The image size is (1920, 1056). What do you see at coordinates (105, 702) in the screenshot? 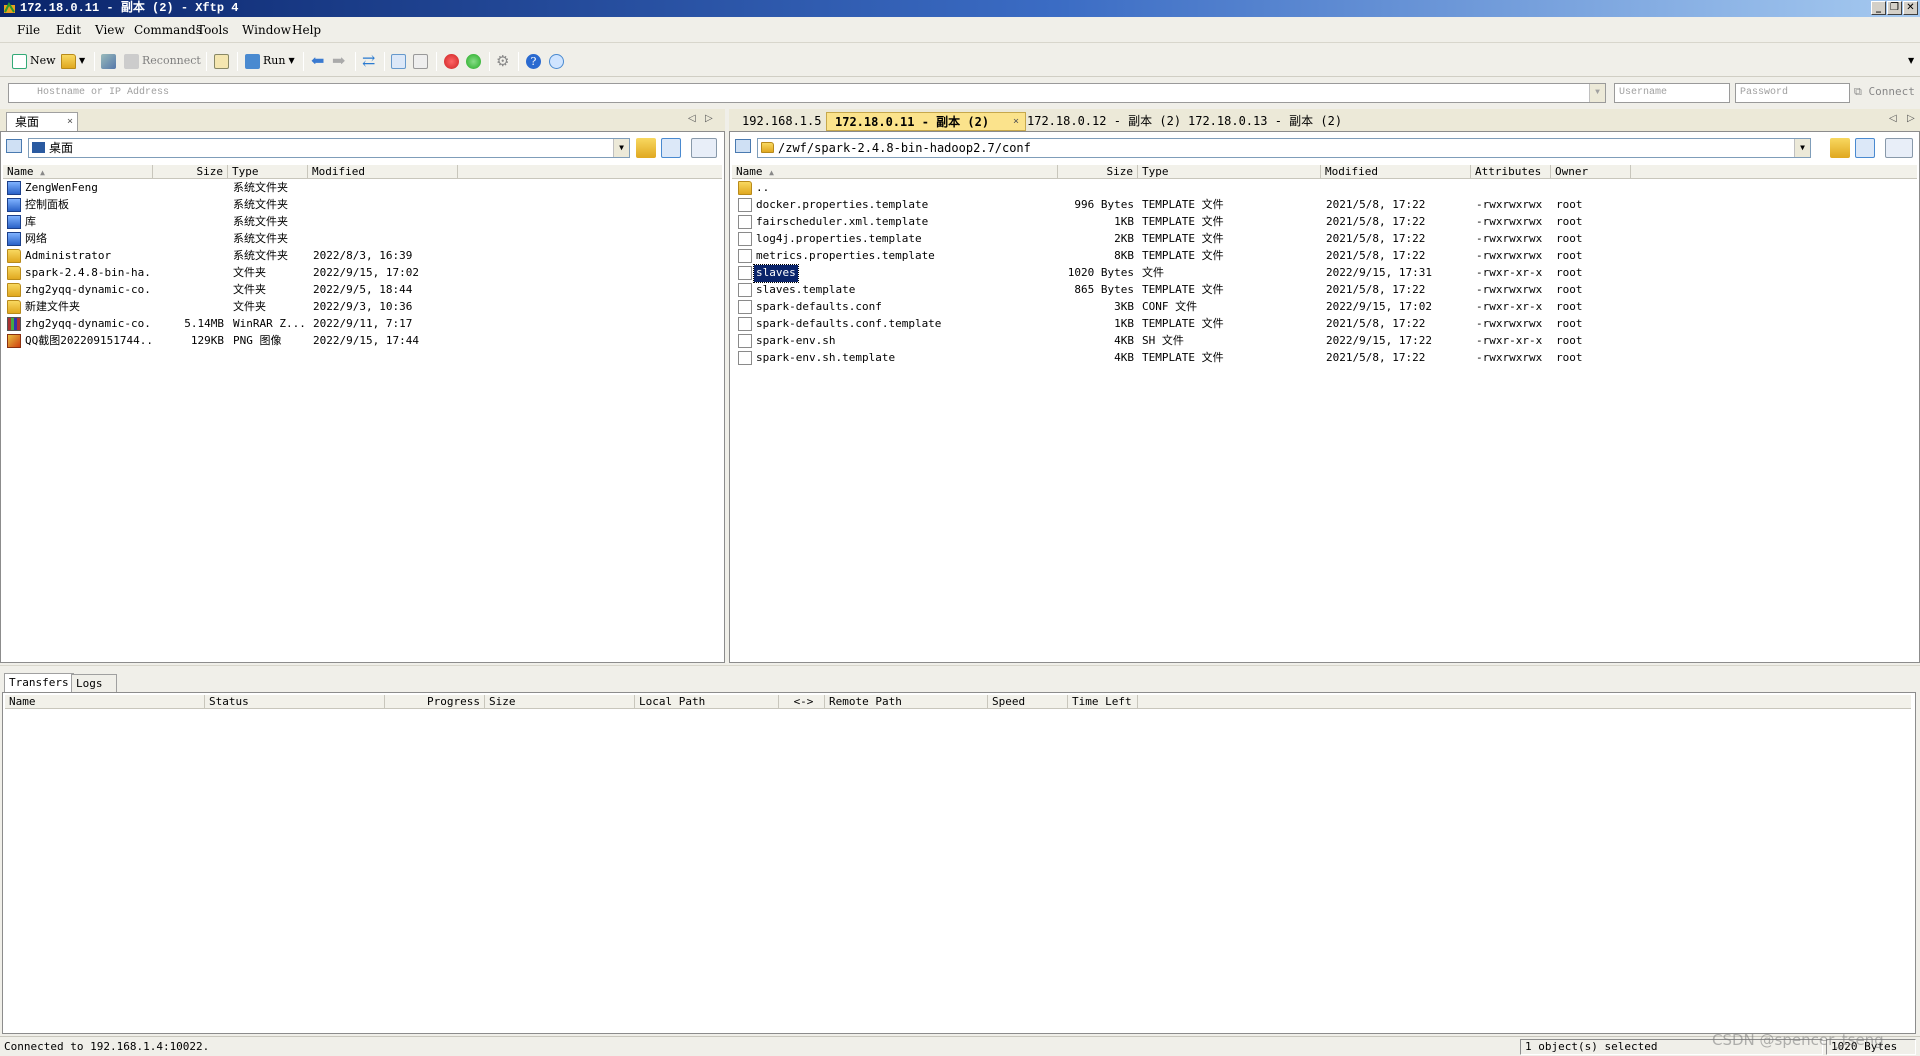
I see `transfer-col-name: Name` at bounding box center [105, 702].